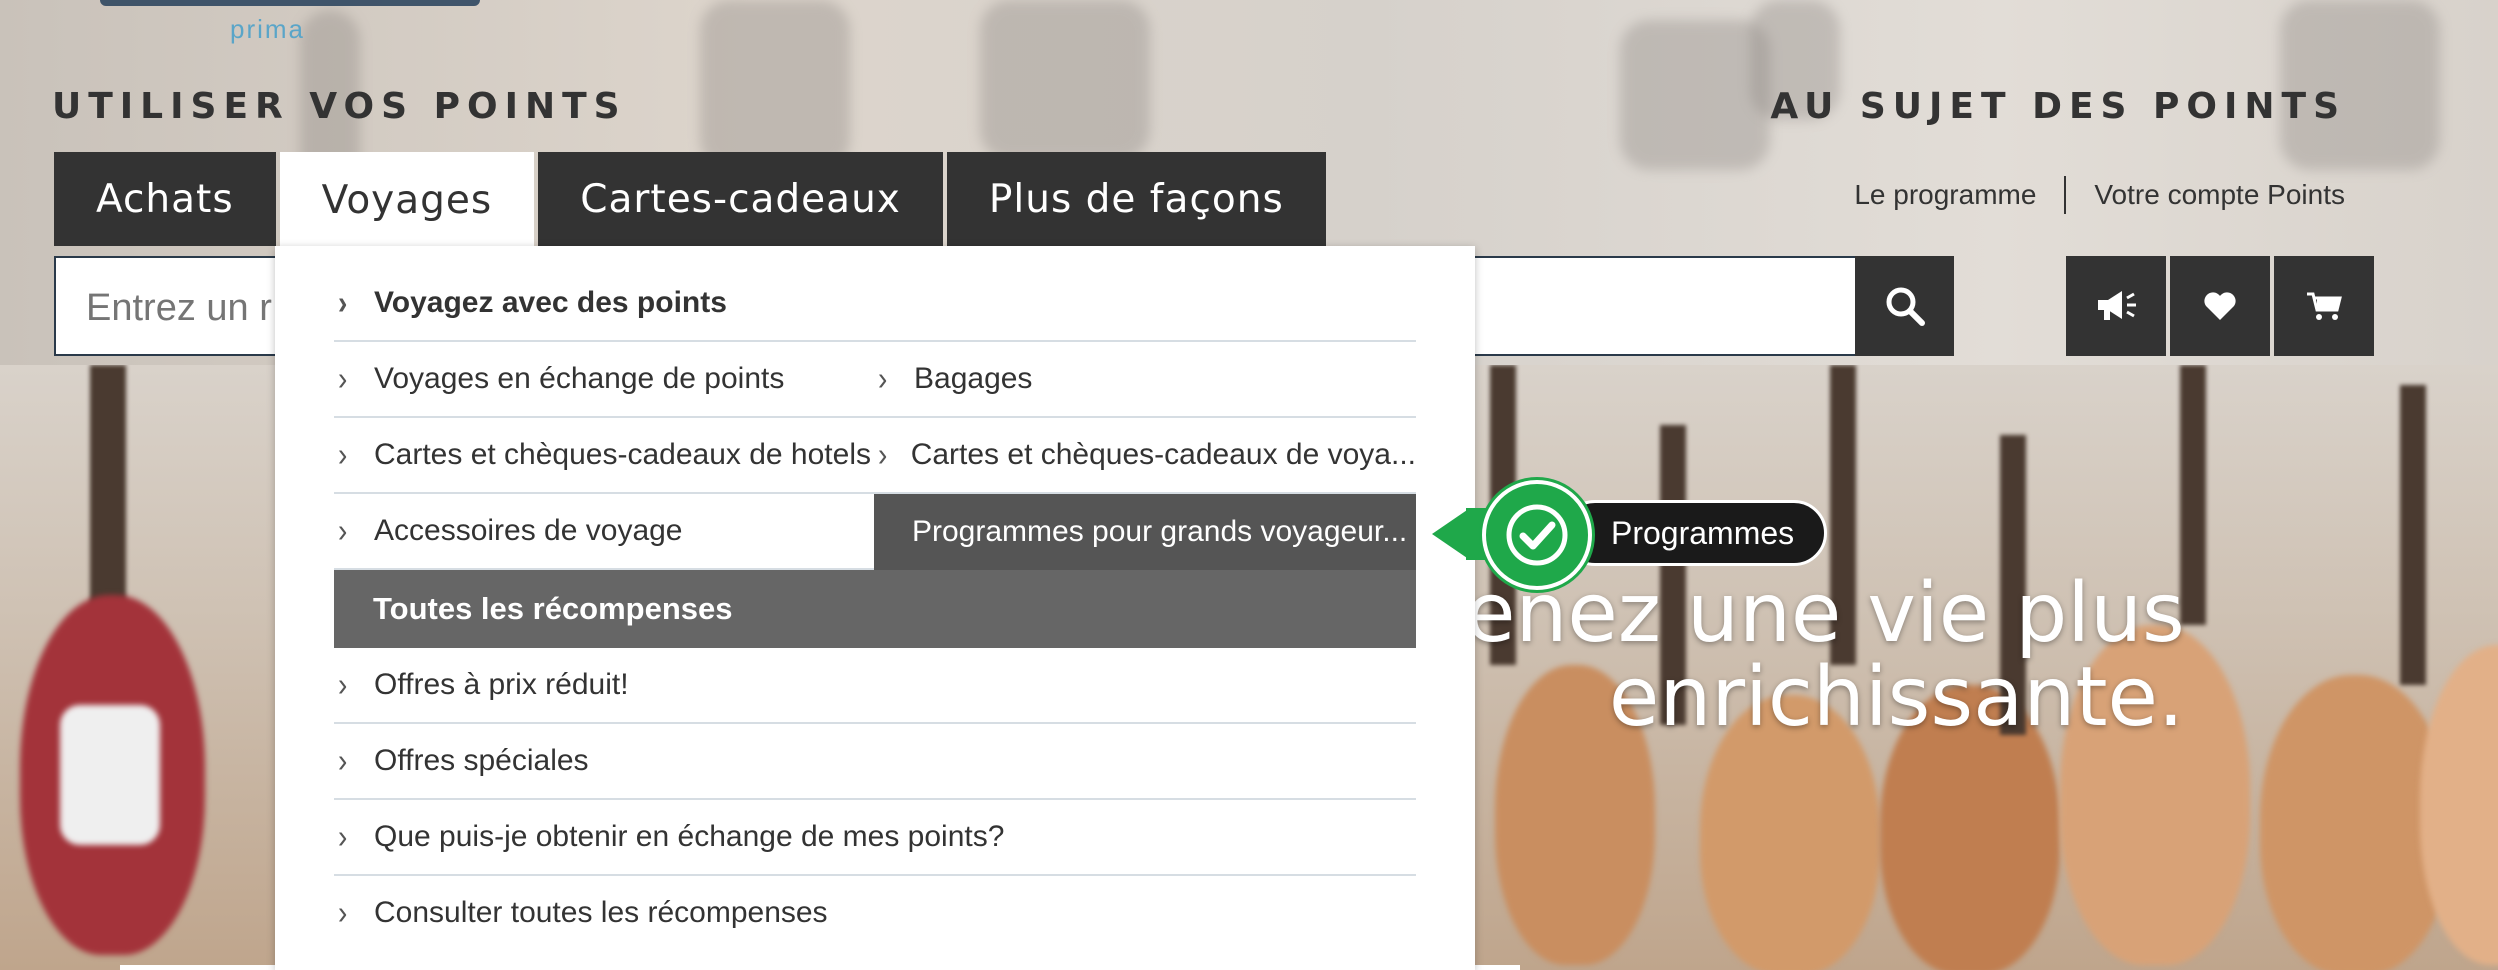  Describe the element at coordinates (604, 531) in the screenshot. I see `dropdown-item-accessoires: › Accessoires de voyage` at that location.